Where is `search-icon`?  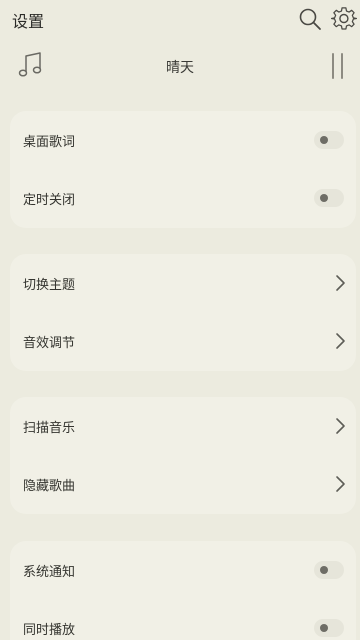 search-icon is located at coordinates (310, 19).